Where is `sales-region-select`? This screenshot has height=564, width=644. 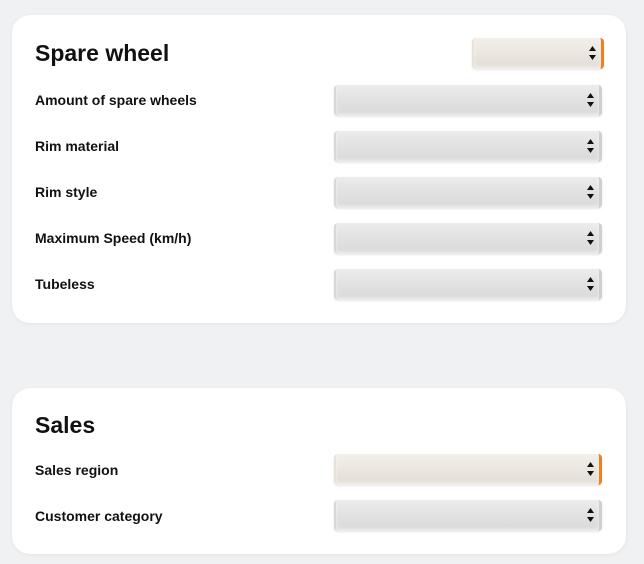
sales-region-select is located at coordinates (468, 469).